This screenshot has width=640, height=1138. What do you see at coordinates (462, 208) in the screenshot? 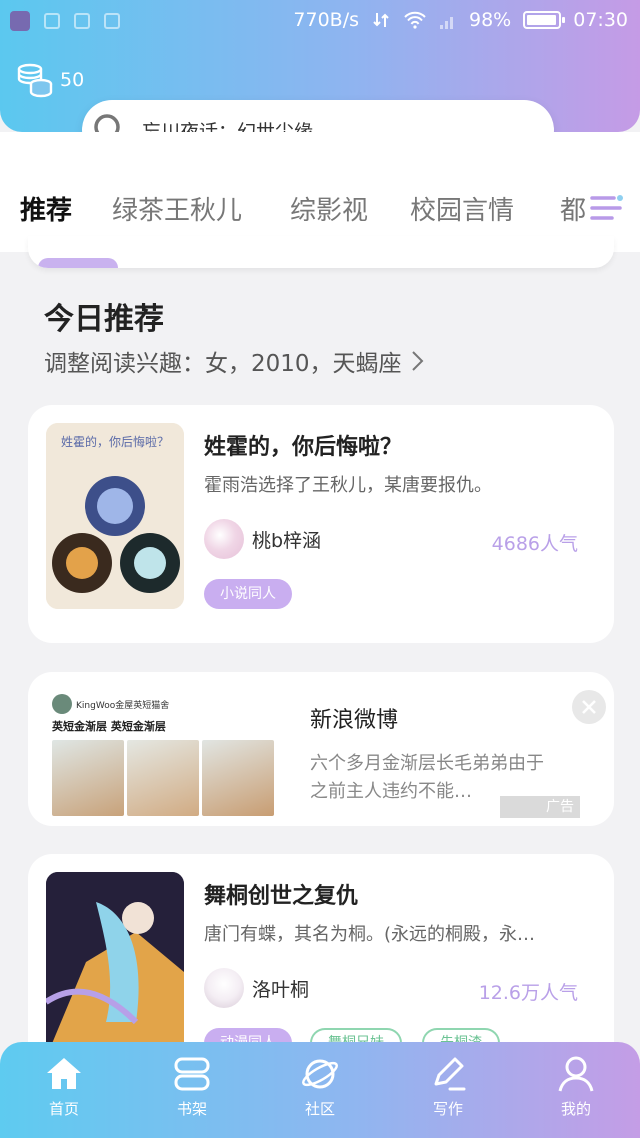
I see `tab-campus-romance: 校园言情` at bounding box center [462, 208].